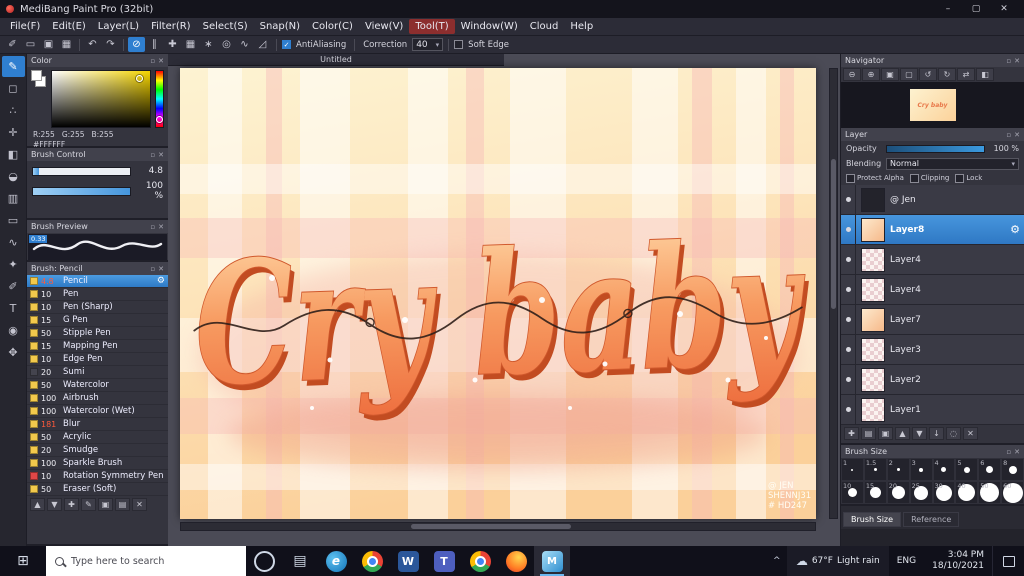 The height and width of the screenshot is (576, 1024). Describe the element at coordinates (37, 504) in the screenshot. I see `move-brush-up-button: ▲` at that location.